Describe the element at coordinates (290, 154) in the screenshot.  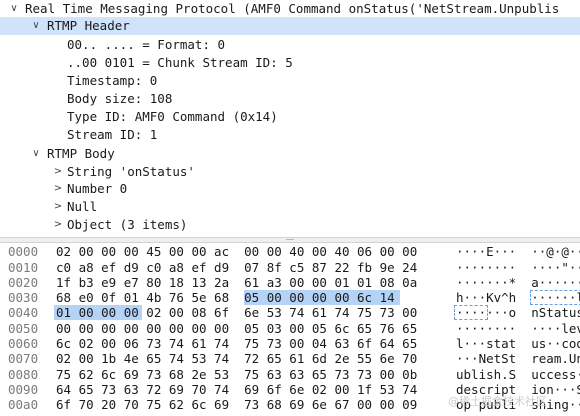
I see `tree-row: ∨ RTMP Body` at that location.